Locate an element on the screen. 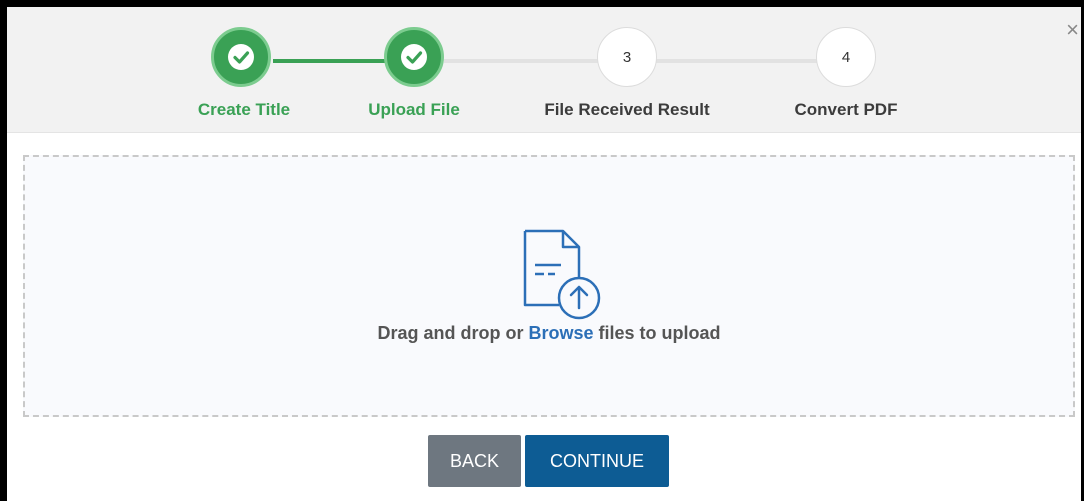  step-3-number: 3 is located at coordinates (627, 57).